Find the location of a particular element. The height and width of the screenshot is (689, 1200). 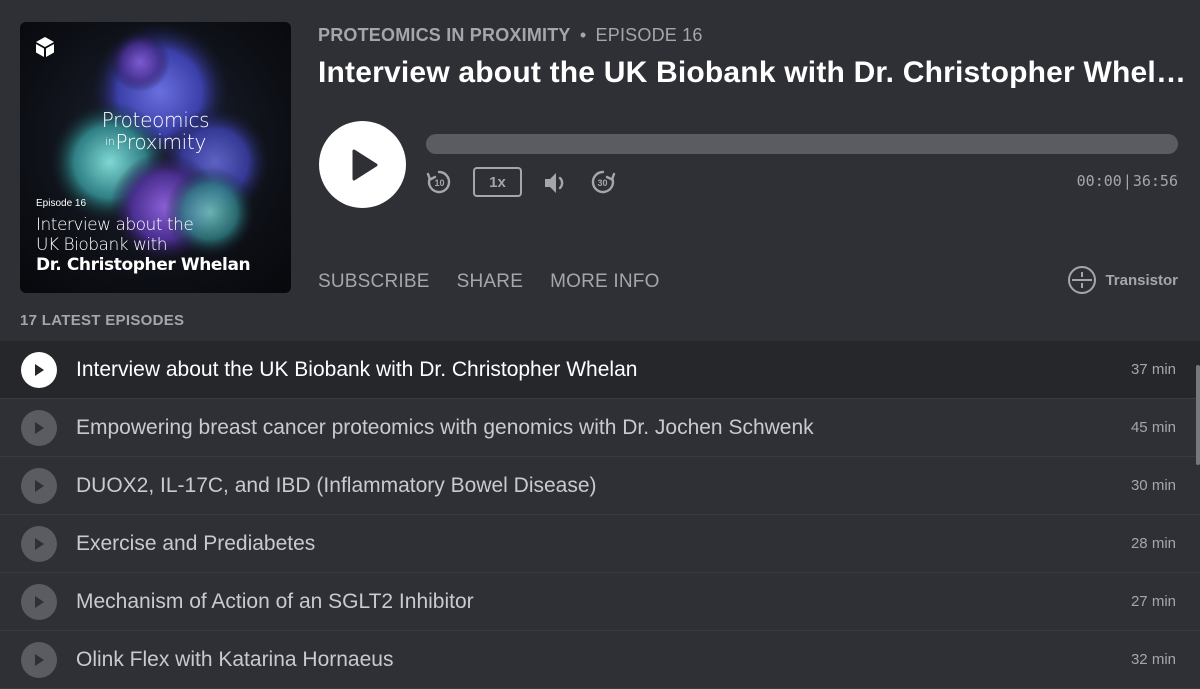

play-button is located at coordinates (362, 164).